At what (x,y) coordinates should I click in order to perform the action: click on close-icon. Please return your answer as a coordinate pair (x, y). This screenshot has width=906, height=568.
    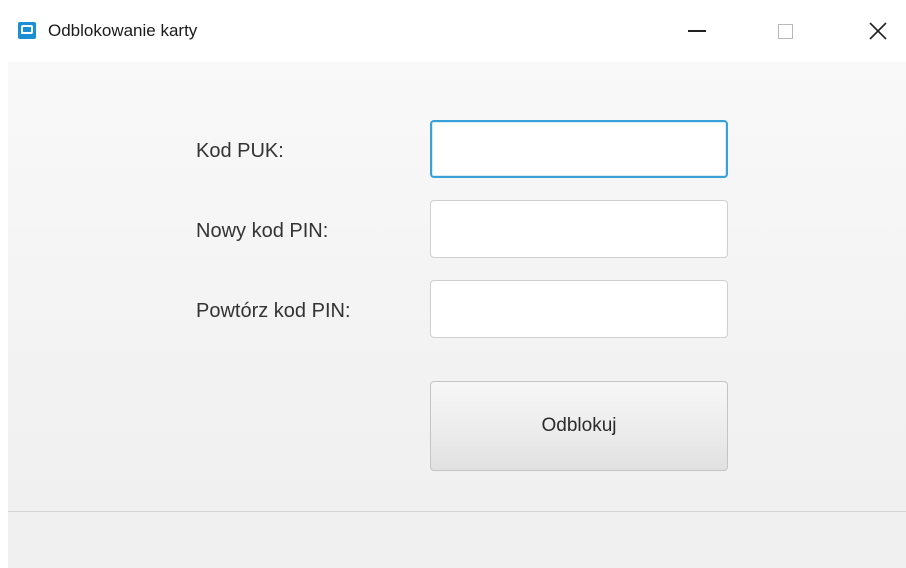
    Looking at the image, I should click on (878, 31).